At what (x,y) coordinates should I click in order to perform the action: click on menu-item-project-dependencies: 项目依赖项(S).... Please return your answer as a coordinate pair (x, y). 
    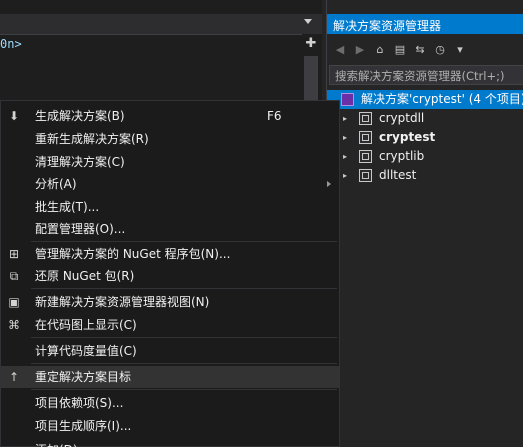
    Looking at the image, I should click on (170, 403).